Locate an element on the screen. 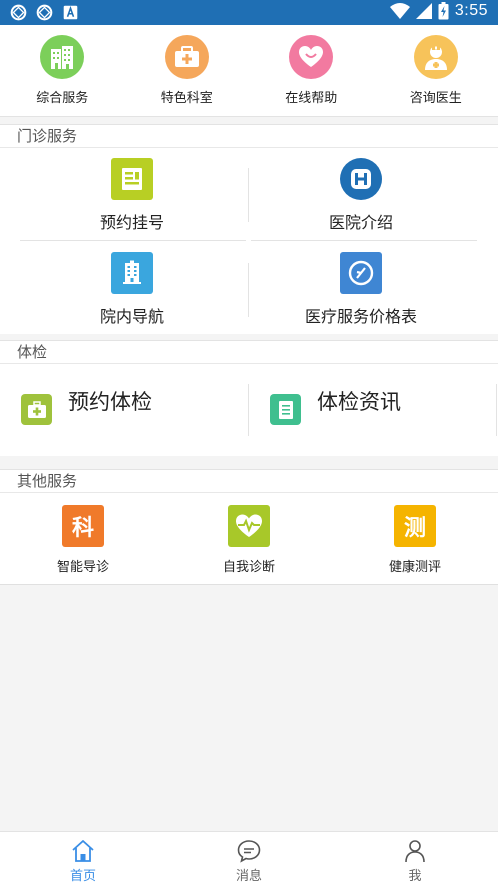 Image resolution: width=498 pixels, height=886 pixels. smart-triage-button: 科 智能导诊 is located at coordinates (83, 538).